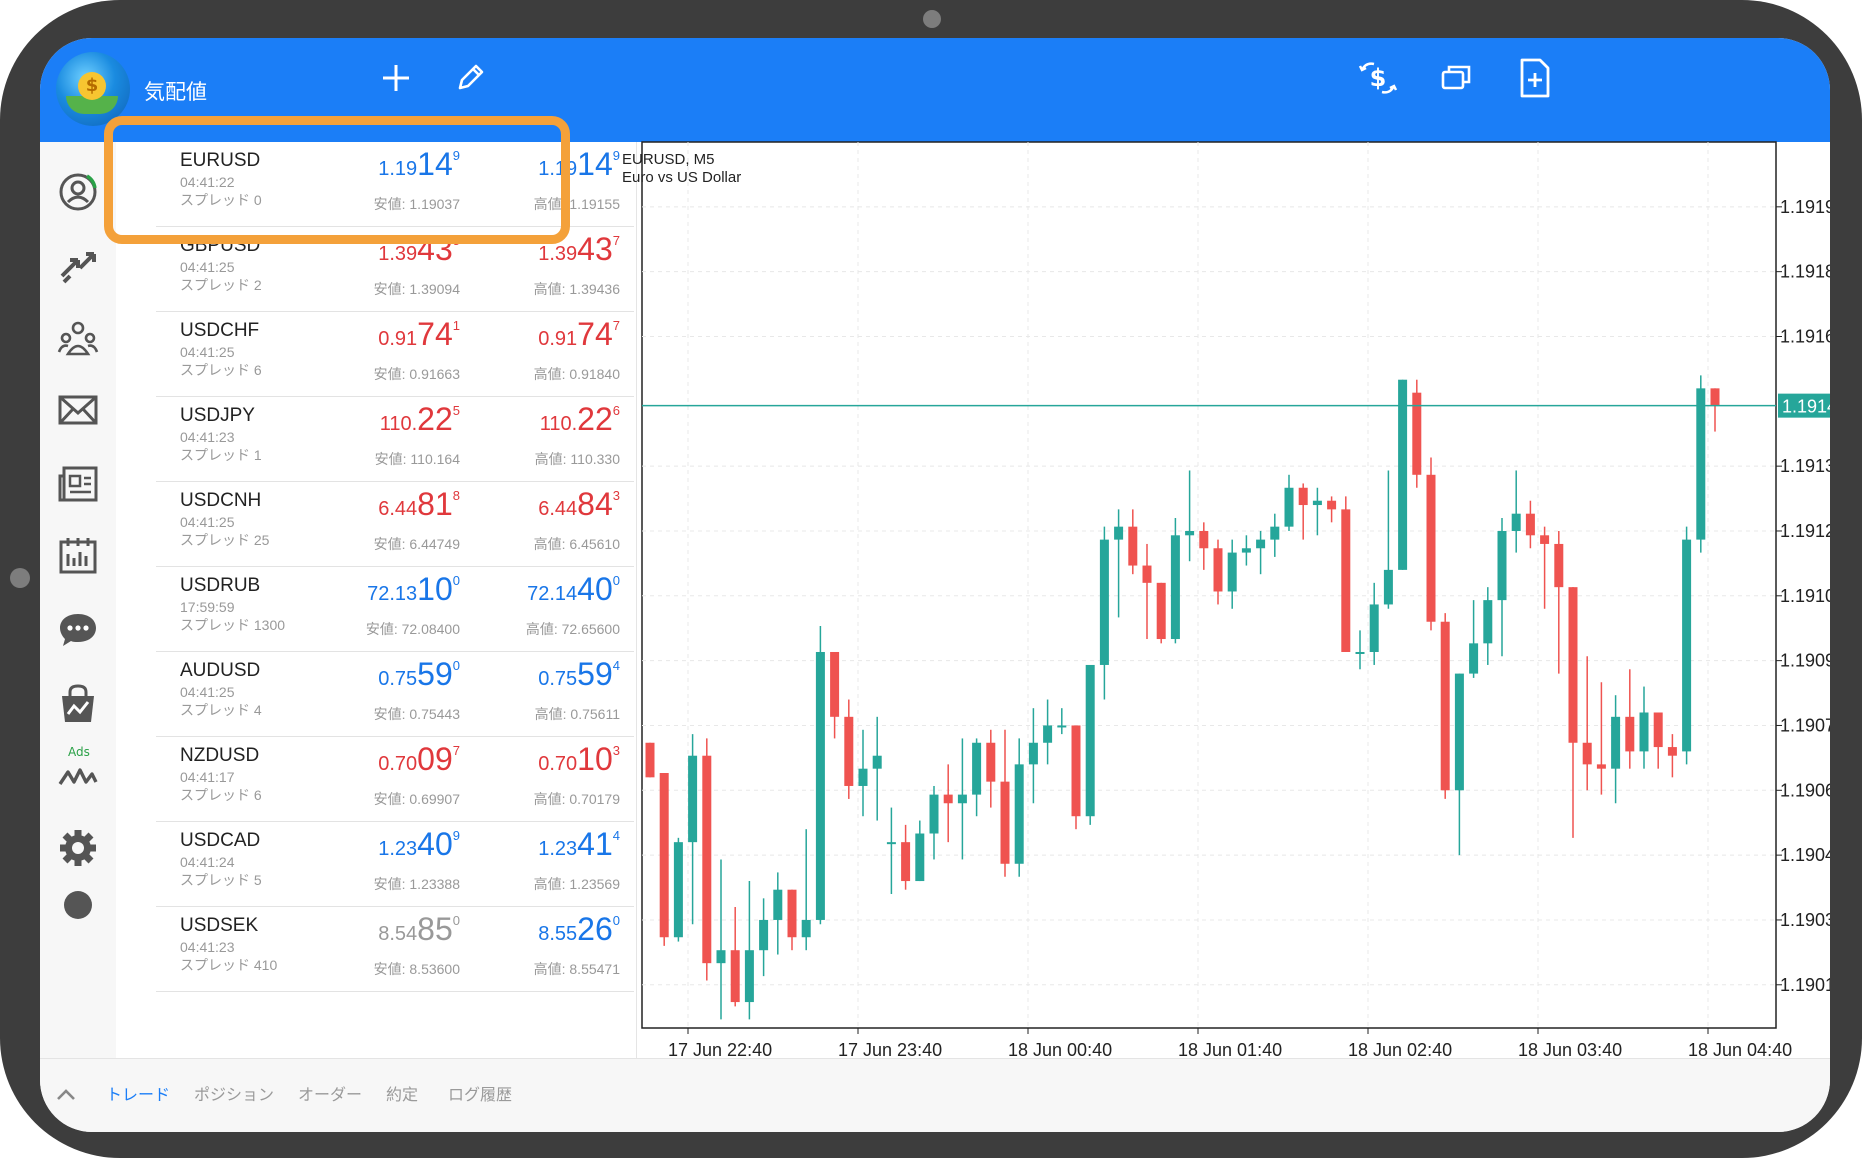 The height and width of the screenshot is (1158, 1862). Describe the element at coordinates (576, 799) in the screenshot. I see `high-price: 高値: 0.70179` at that location.